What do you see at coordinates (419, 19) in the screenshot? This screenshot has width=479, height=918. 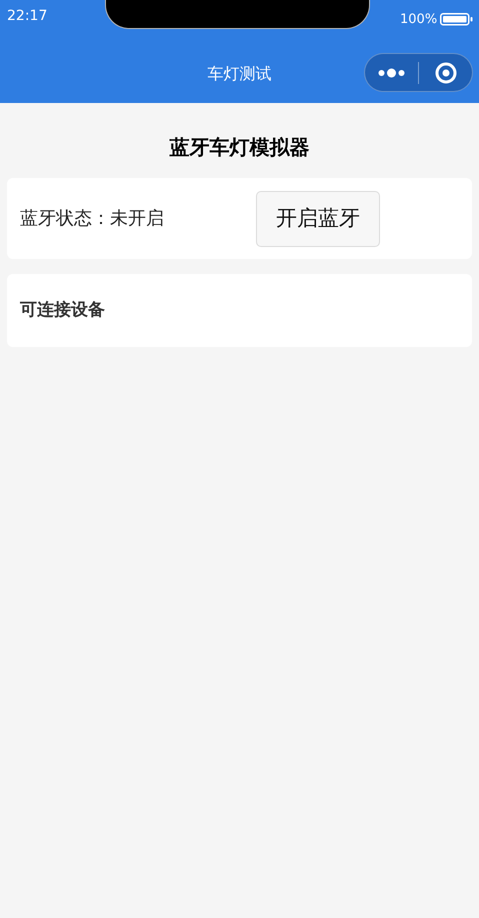 I see `battery-percentage: 100%` at bounding box center [419, 19].